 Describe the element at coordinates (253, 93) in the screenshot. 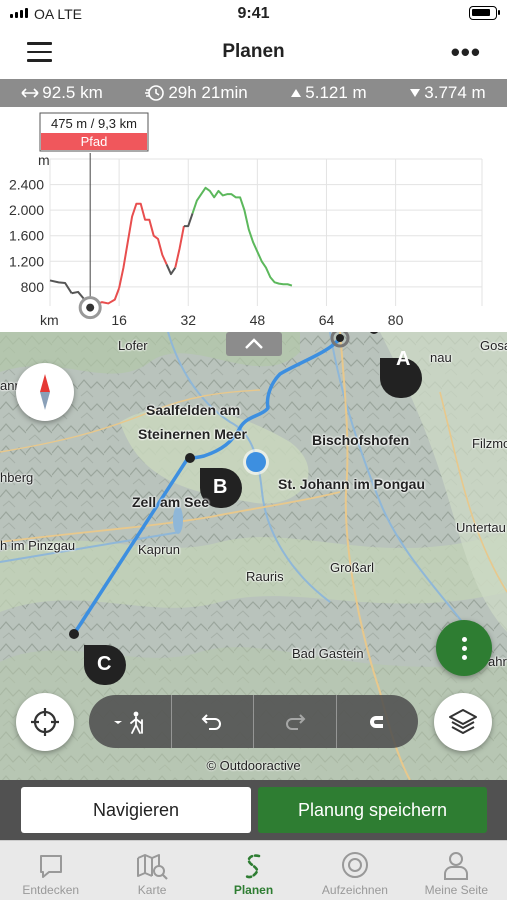

I see `route-stats-bar: 92.5 km 29h 21min 5.121 m 3.774 m` at that location.